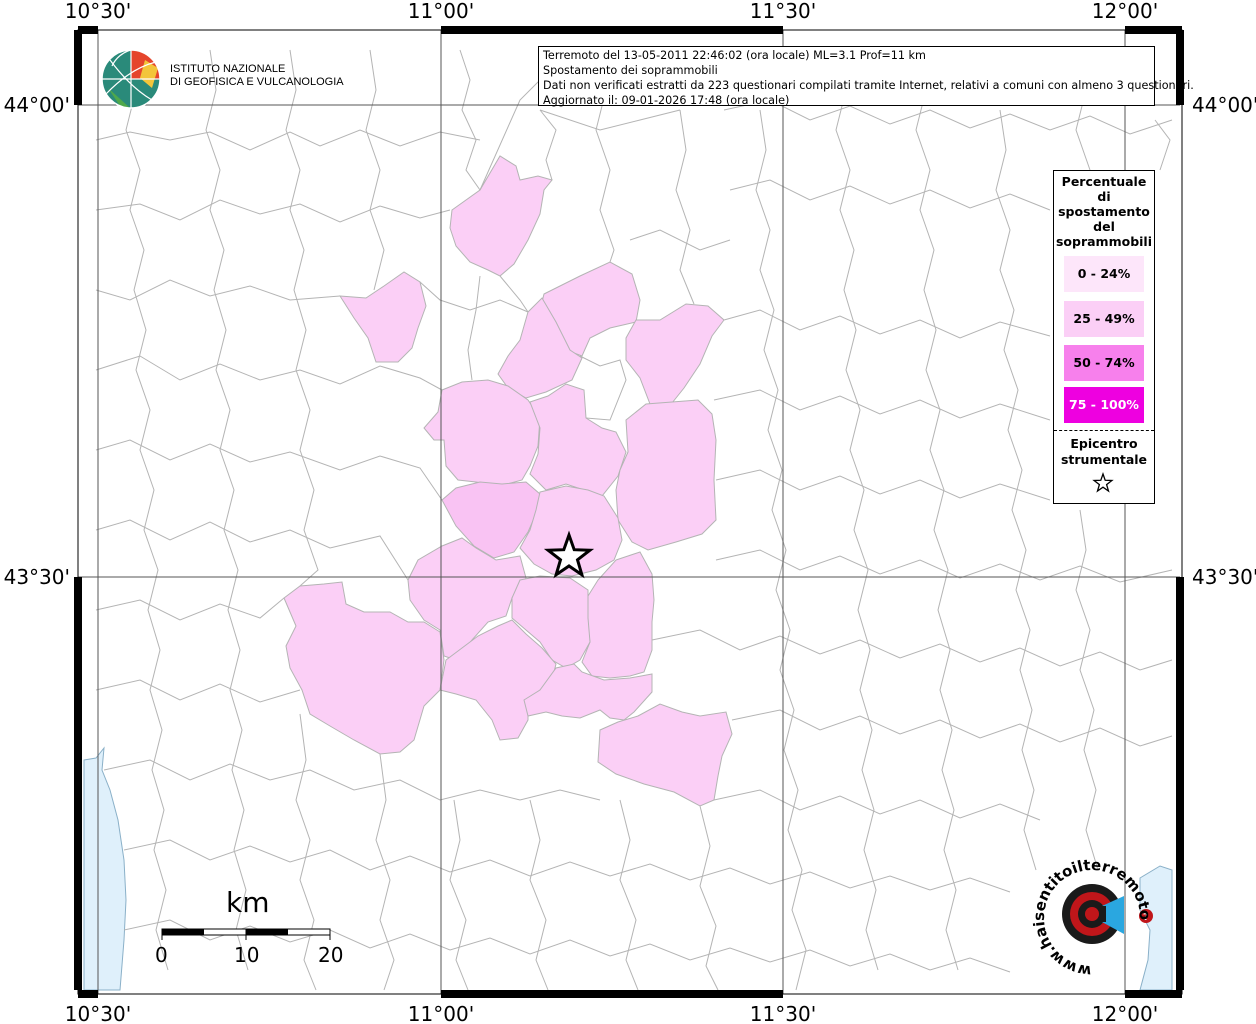  Describe the element at coordinates (161, 955) in the screenshot. I see `scale-tick-label: 0` at that location.